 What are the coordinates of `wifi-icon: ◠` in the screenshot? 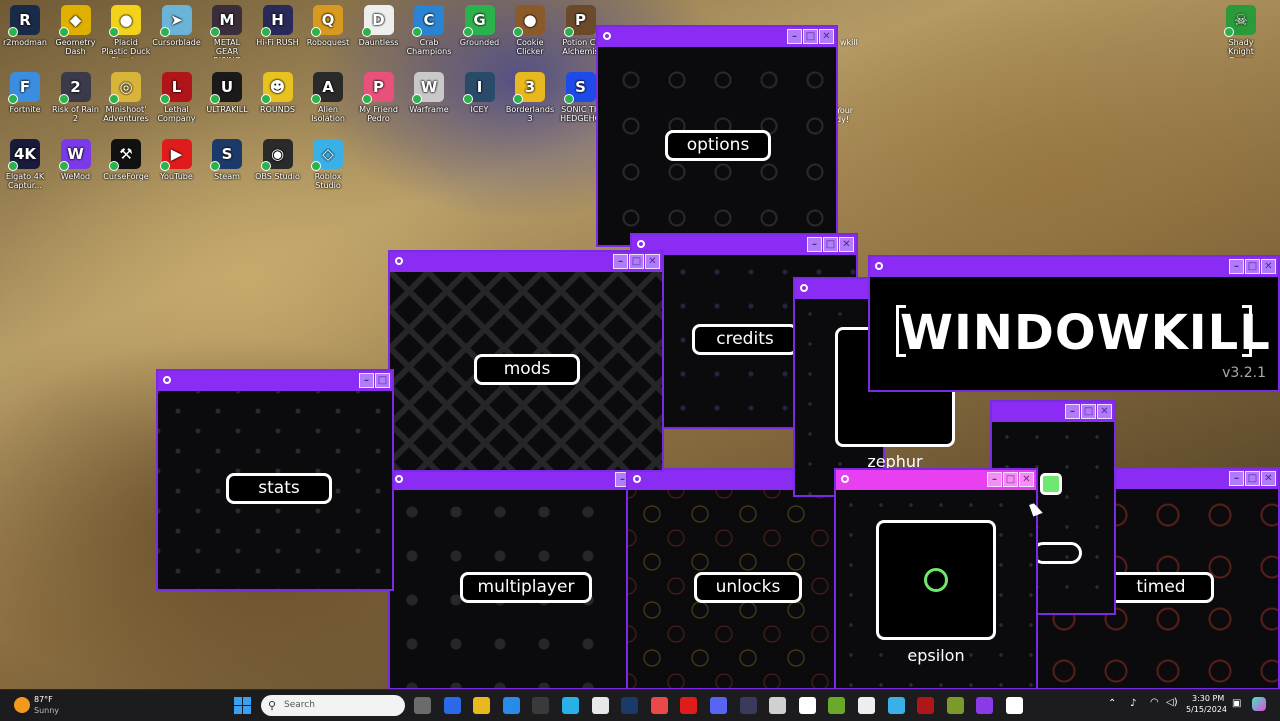 It's located at (1154, 702).